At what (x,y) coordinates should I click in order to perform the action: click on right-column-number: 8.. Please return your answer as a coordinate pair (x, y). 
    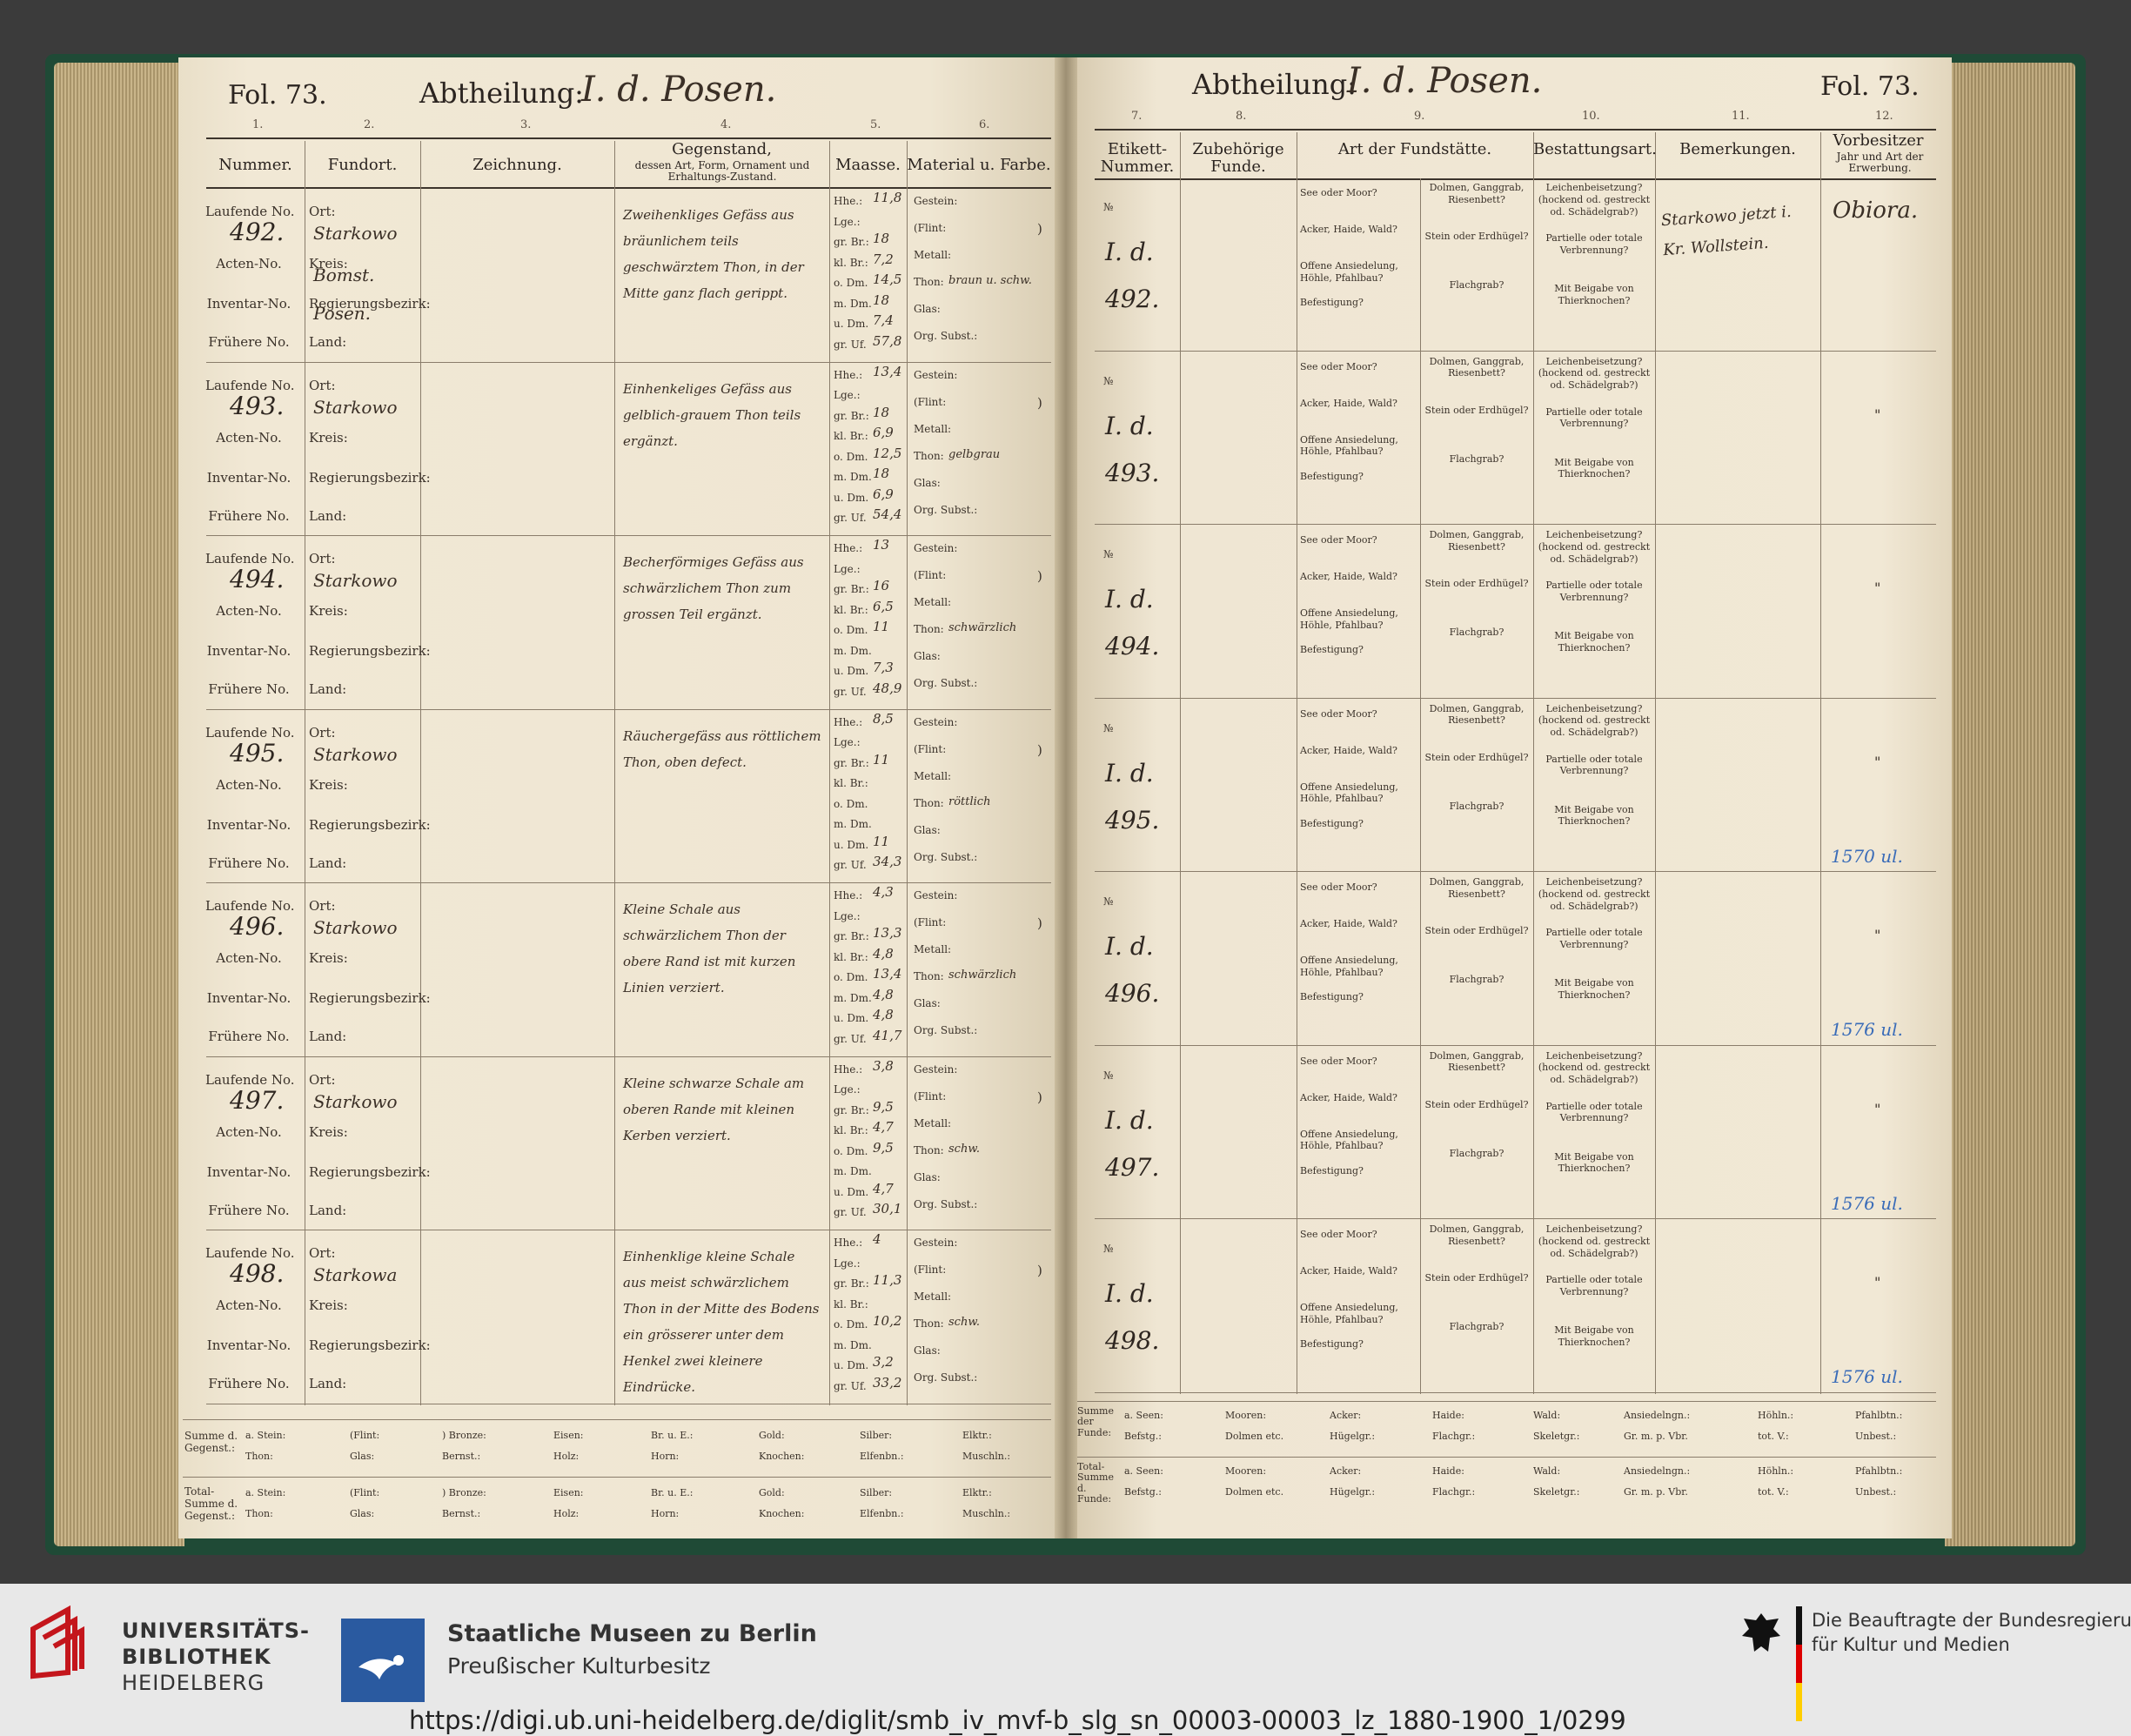
    Looking at the image, I should click on (1241, 116).